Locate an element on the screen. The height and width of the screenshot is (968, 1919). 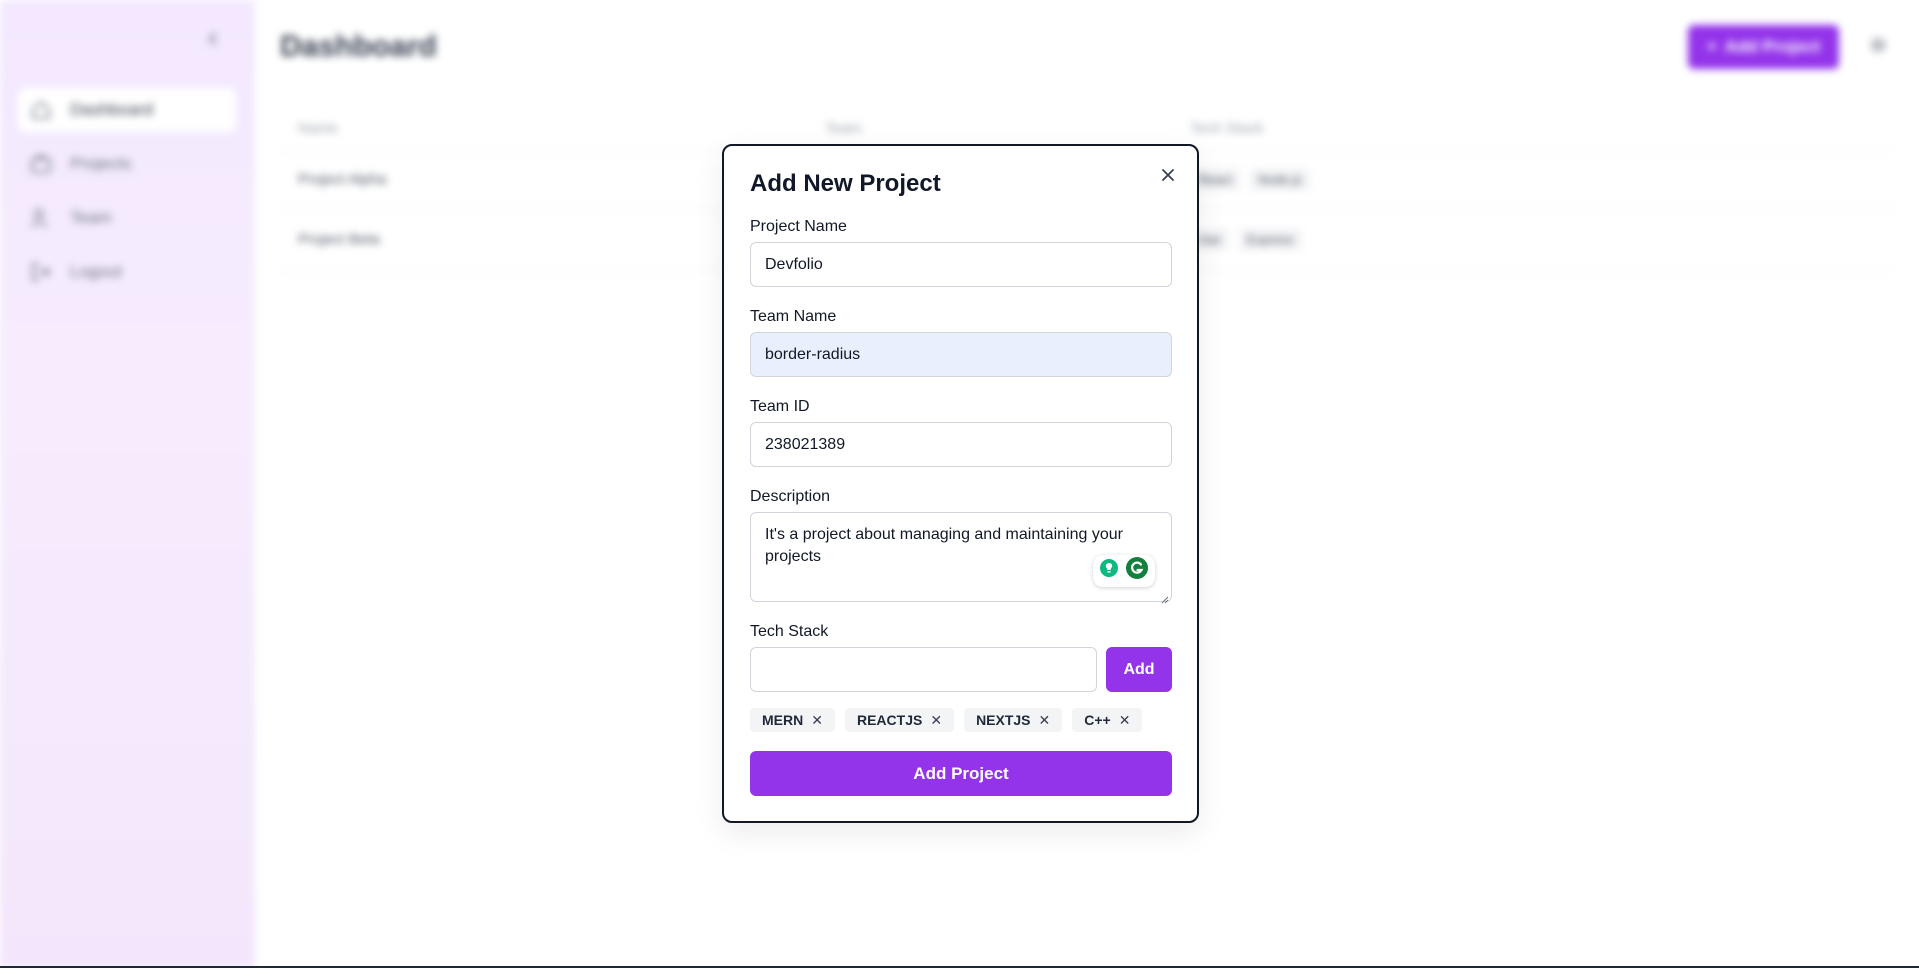
resize-handle-icon is located at coordinates (1164, 596).